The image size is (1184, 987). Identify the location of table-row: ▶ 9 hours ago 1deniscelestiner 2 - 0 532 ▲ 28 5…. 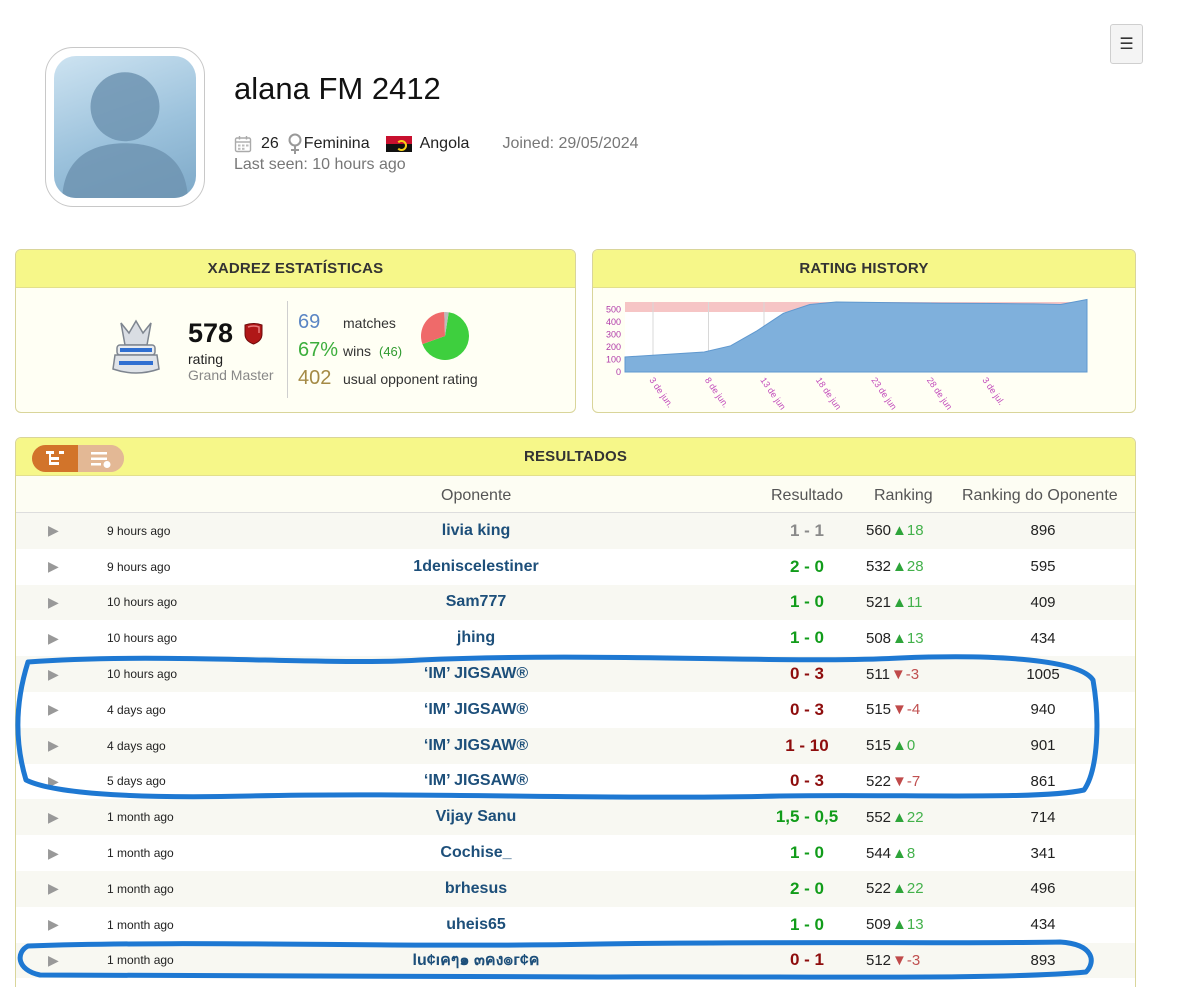
(575, 566).